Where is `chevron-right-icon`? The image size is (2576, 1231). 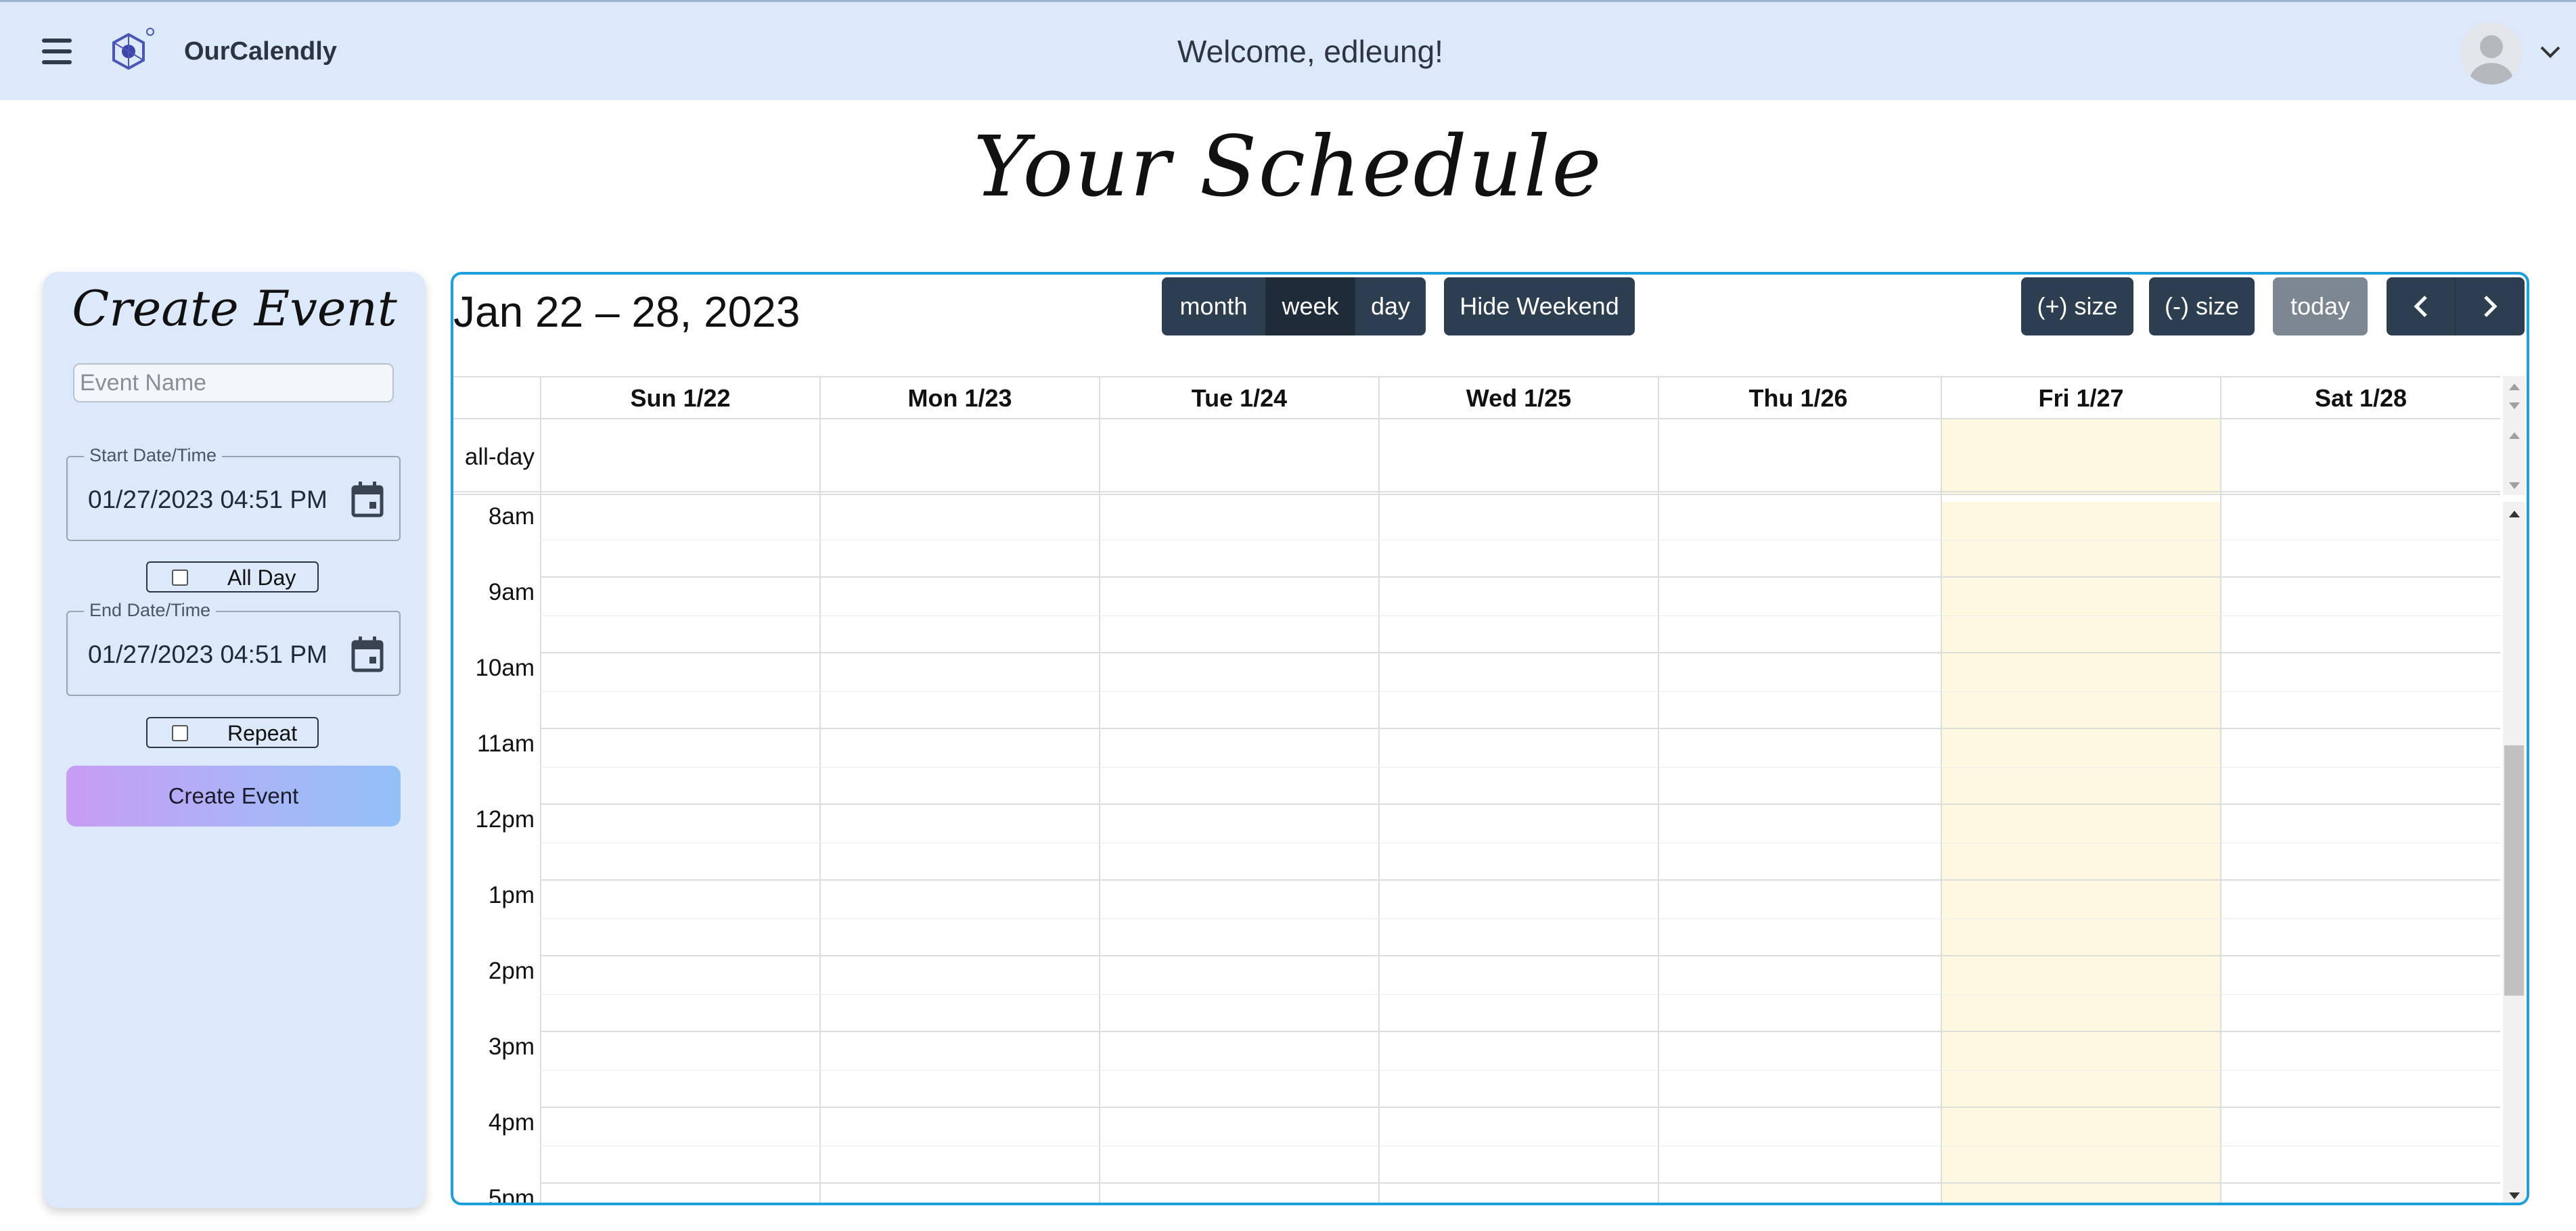 chevron-right-icon is located at coordinates (2490, 306).